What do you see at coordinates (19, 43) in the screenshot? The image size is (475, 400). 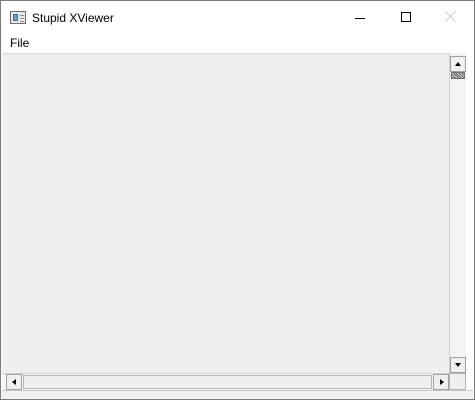 I see `menu-item-file: File` at bounding box center [19, 43].